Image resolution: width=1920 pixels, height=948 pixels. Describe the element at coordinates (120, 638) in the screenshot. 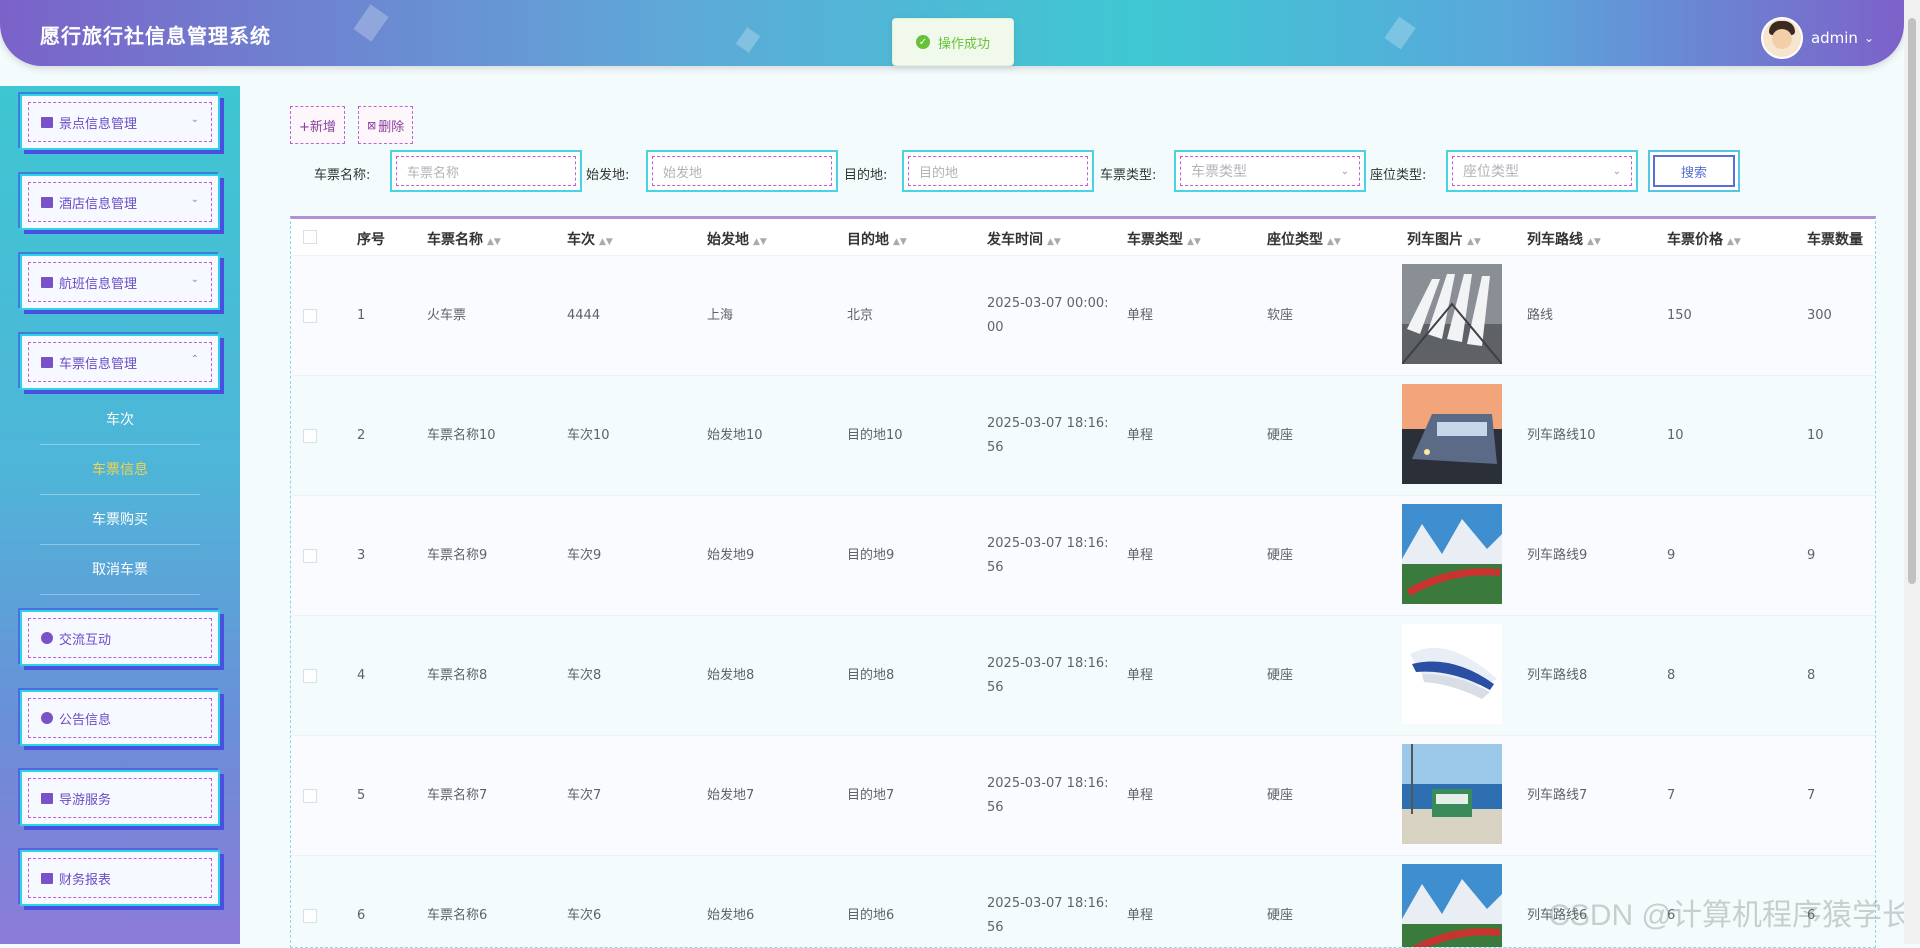

I see `menu-interaction: 交流互动` at that location.